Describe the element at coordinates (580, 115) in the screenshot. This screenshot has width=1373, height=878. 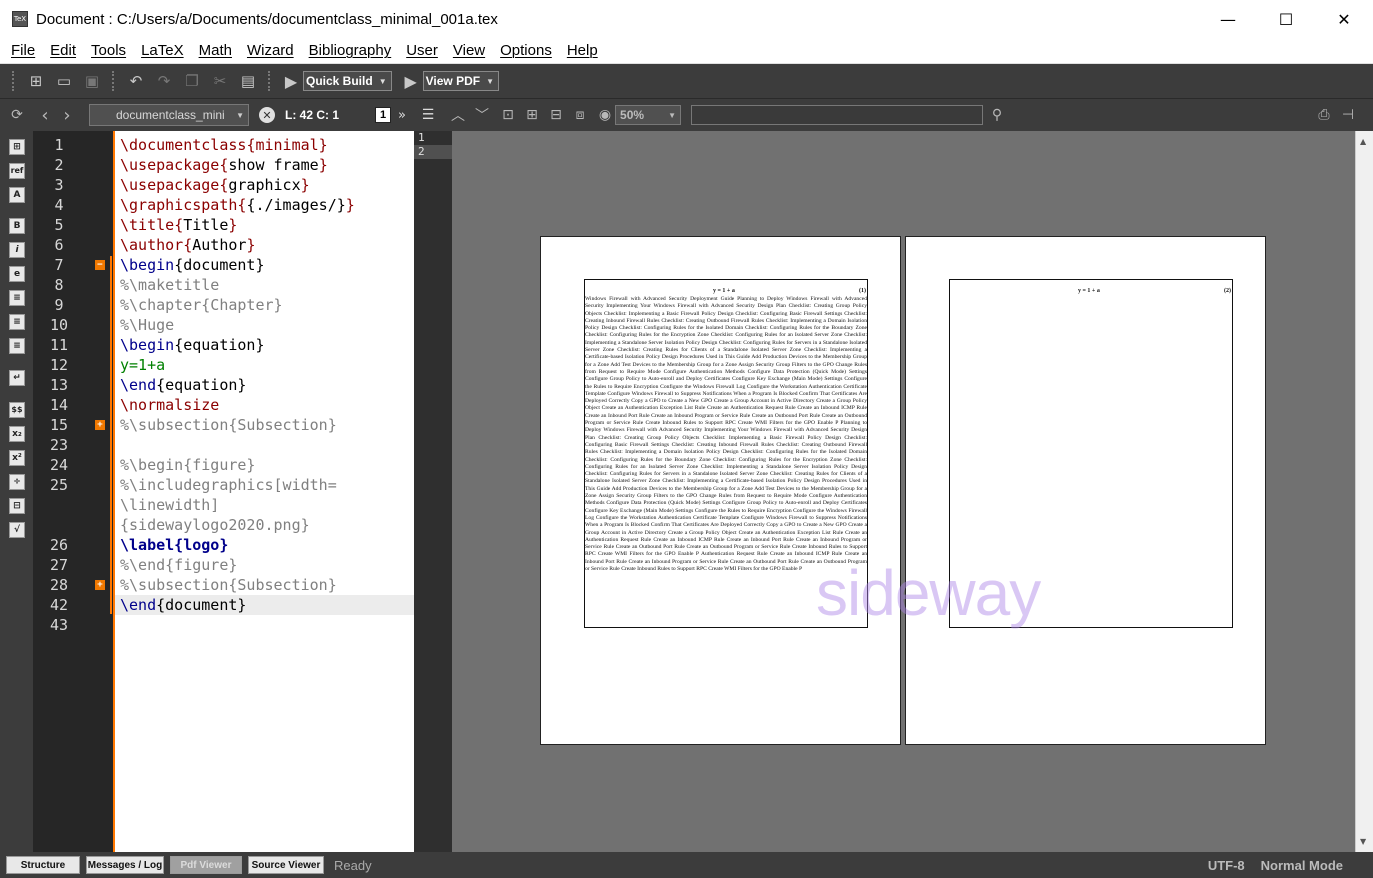
I see `fit-window-icon: ⧈` at that location.